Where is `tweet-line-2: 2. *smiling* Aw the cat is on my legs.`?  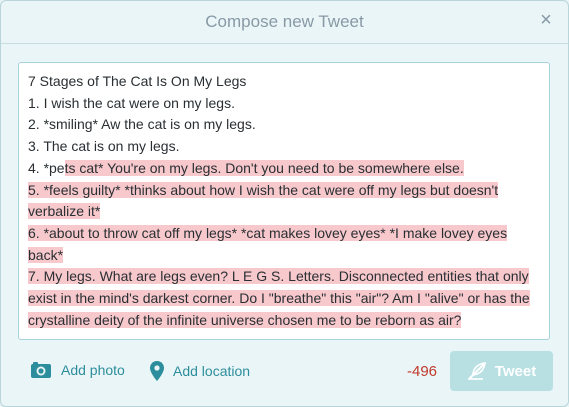
tweet-line-2: 2. *smiling* Aw the cat is on my legs. is located at coordinates (283, 125).